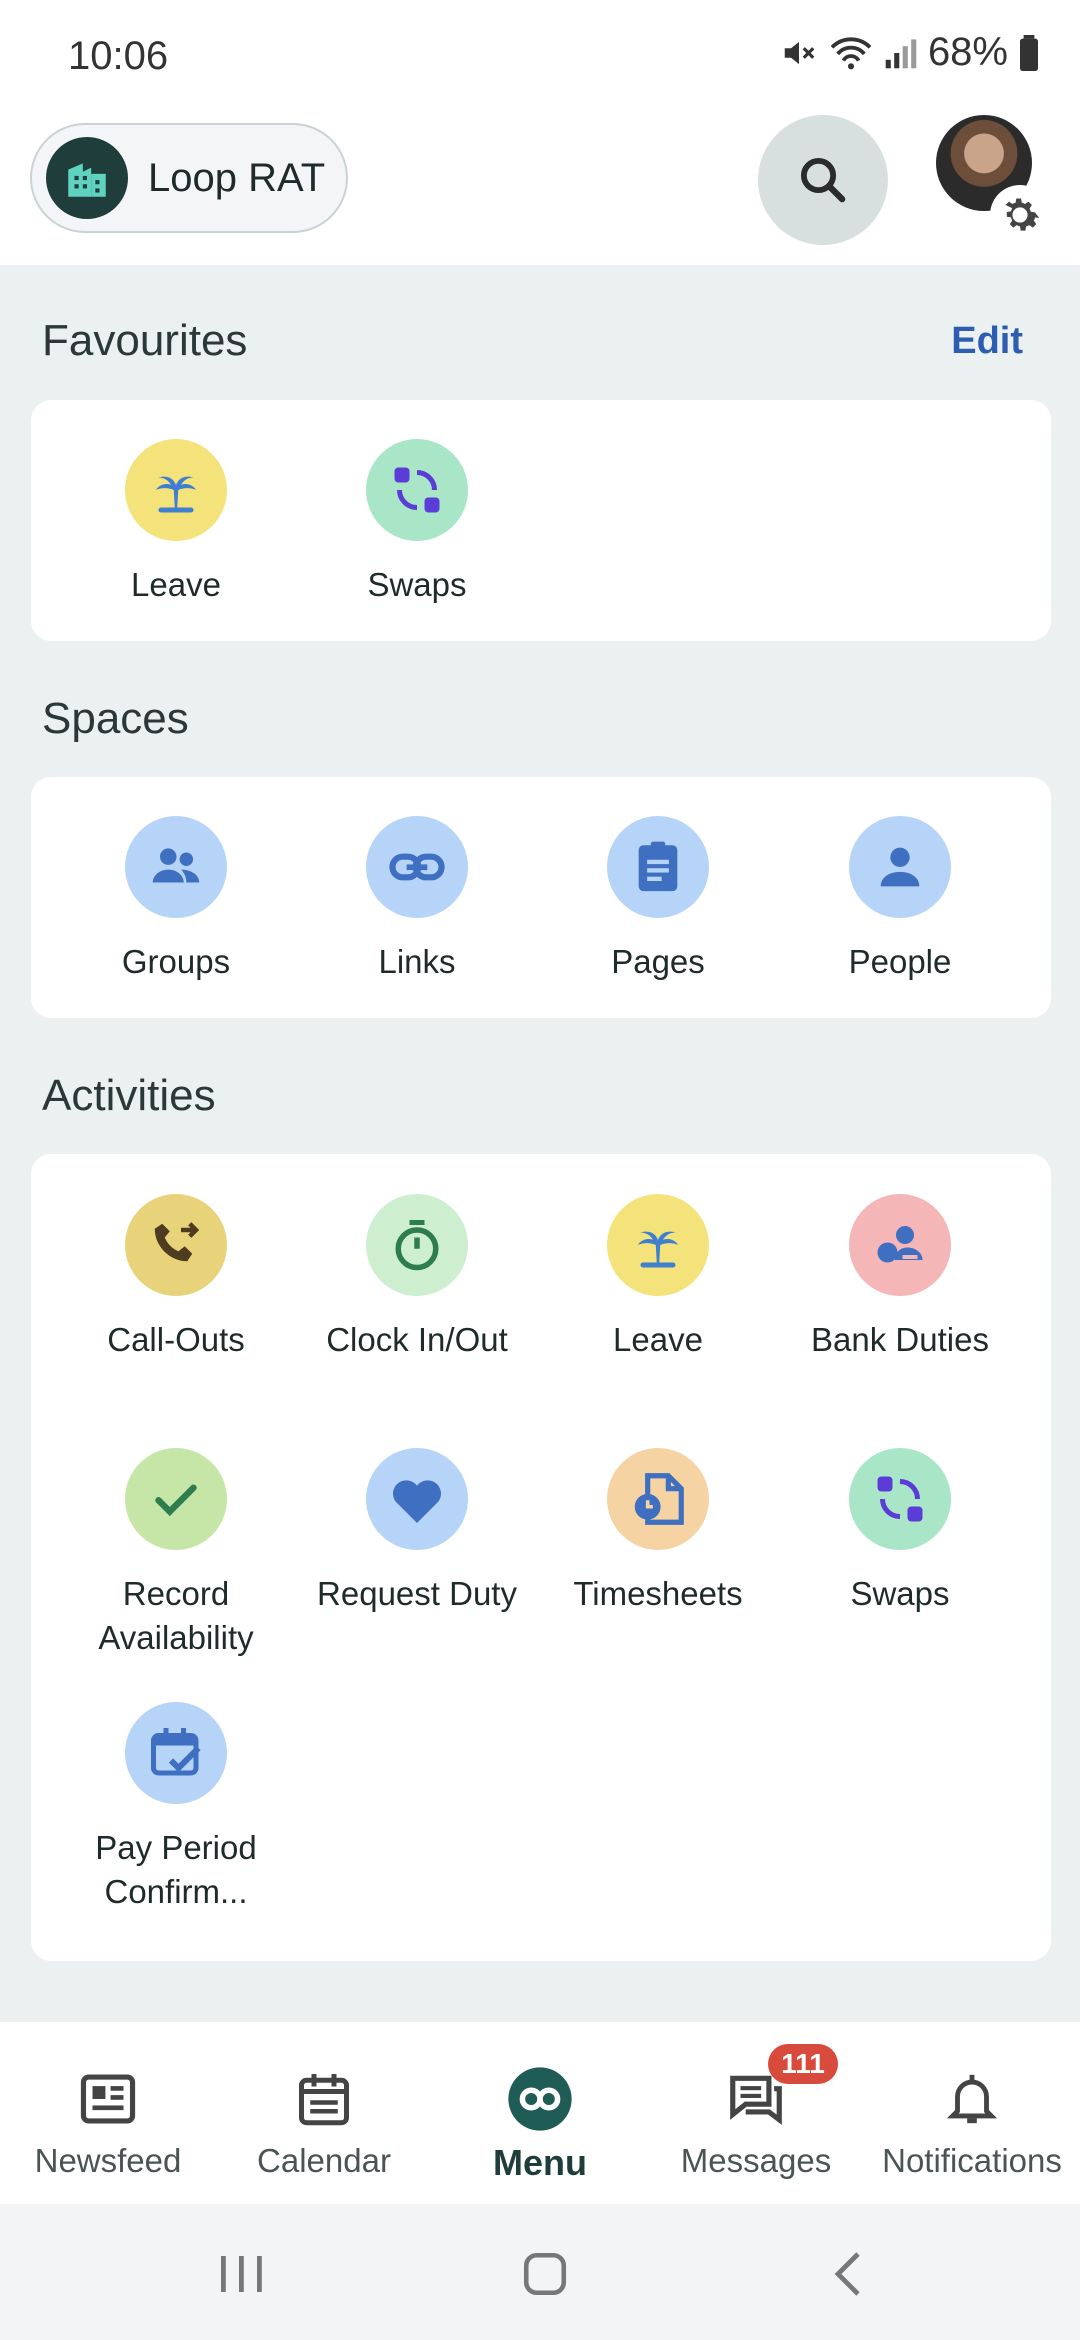 The image size is (1080, 2340). Describe the element at coordinates (145, 340) in the screenshot. I see `favourites-title: Favourites` at that location.